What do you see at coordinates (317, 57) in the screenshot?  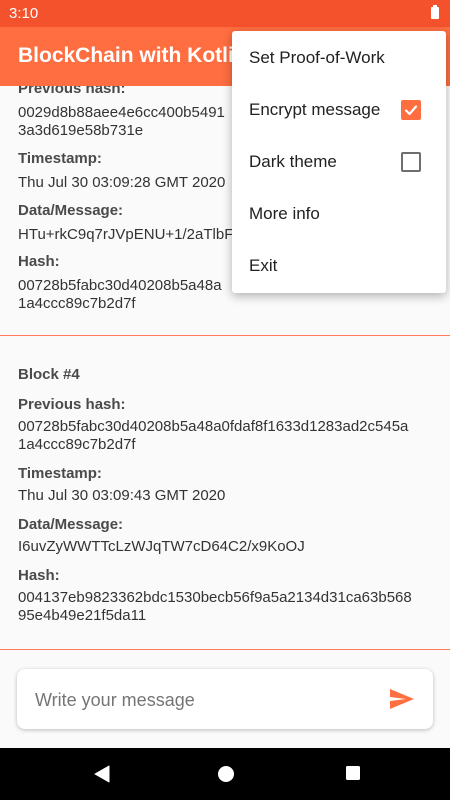 I see `menu-item-label: Set Proof-of-Work` at bounding box center [317, 57].